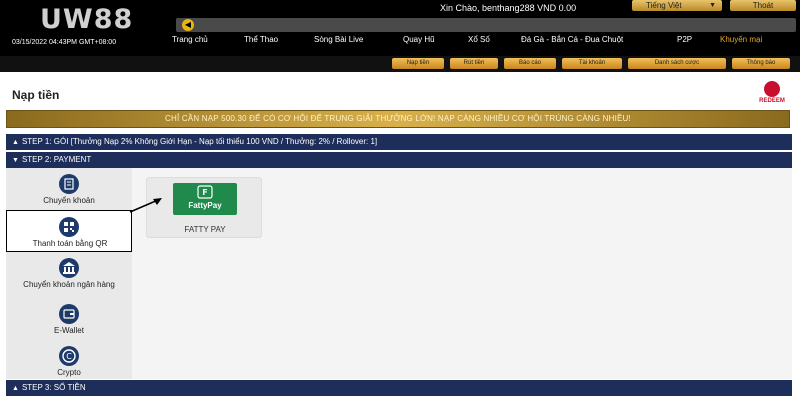 The height and width of the screenshot is (400, 800). What do you see at coordinates (69, 314) in the screenshot?
I see `wallet-icon` at bounding box center [69, 314].